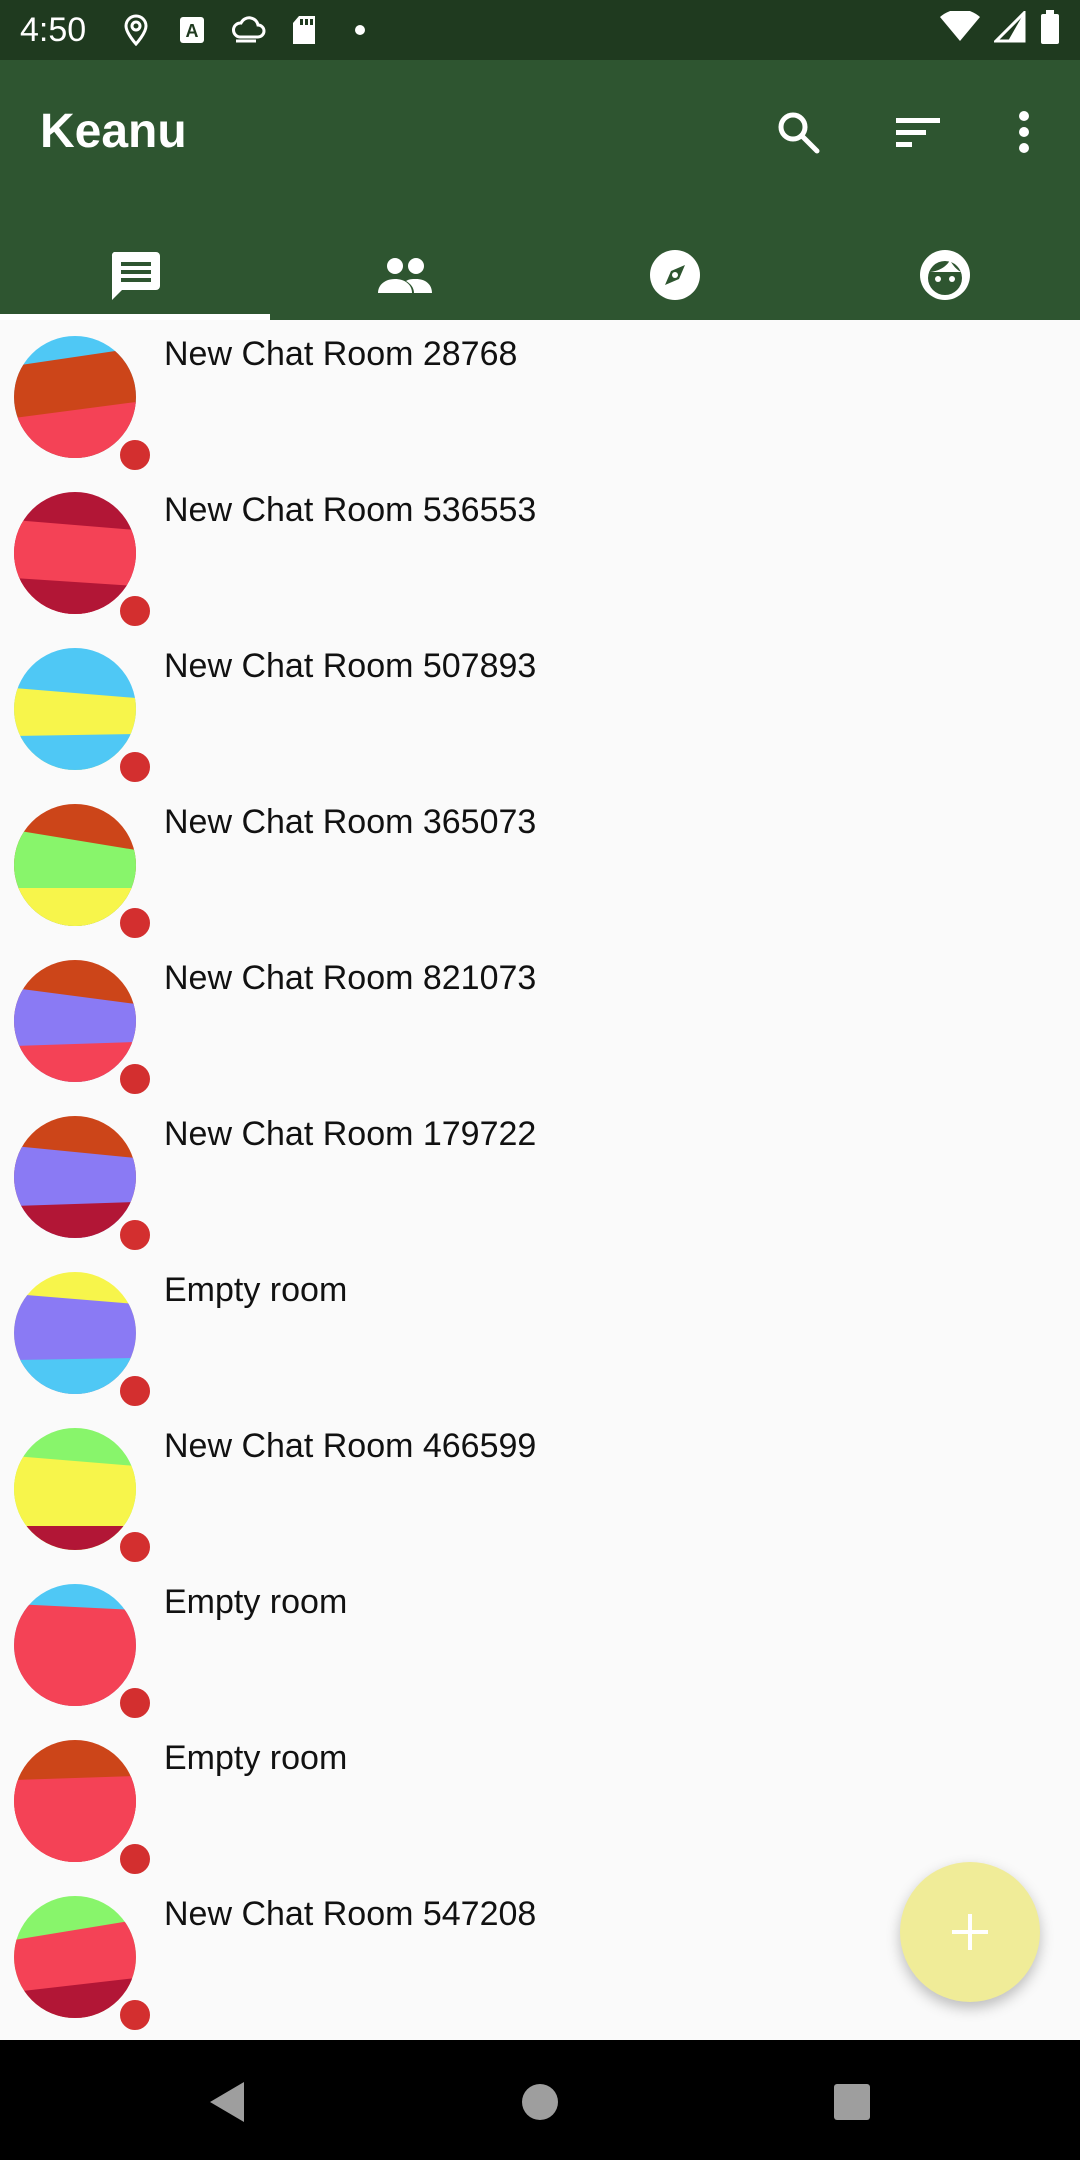 This screenshot has width=1080, height=2160. I want to click on room-name: New Chat Room 179722, so click(350, 1134).